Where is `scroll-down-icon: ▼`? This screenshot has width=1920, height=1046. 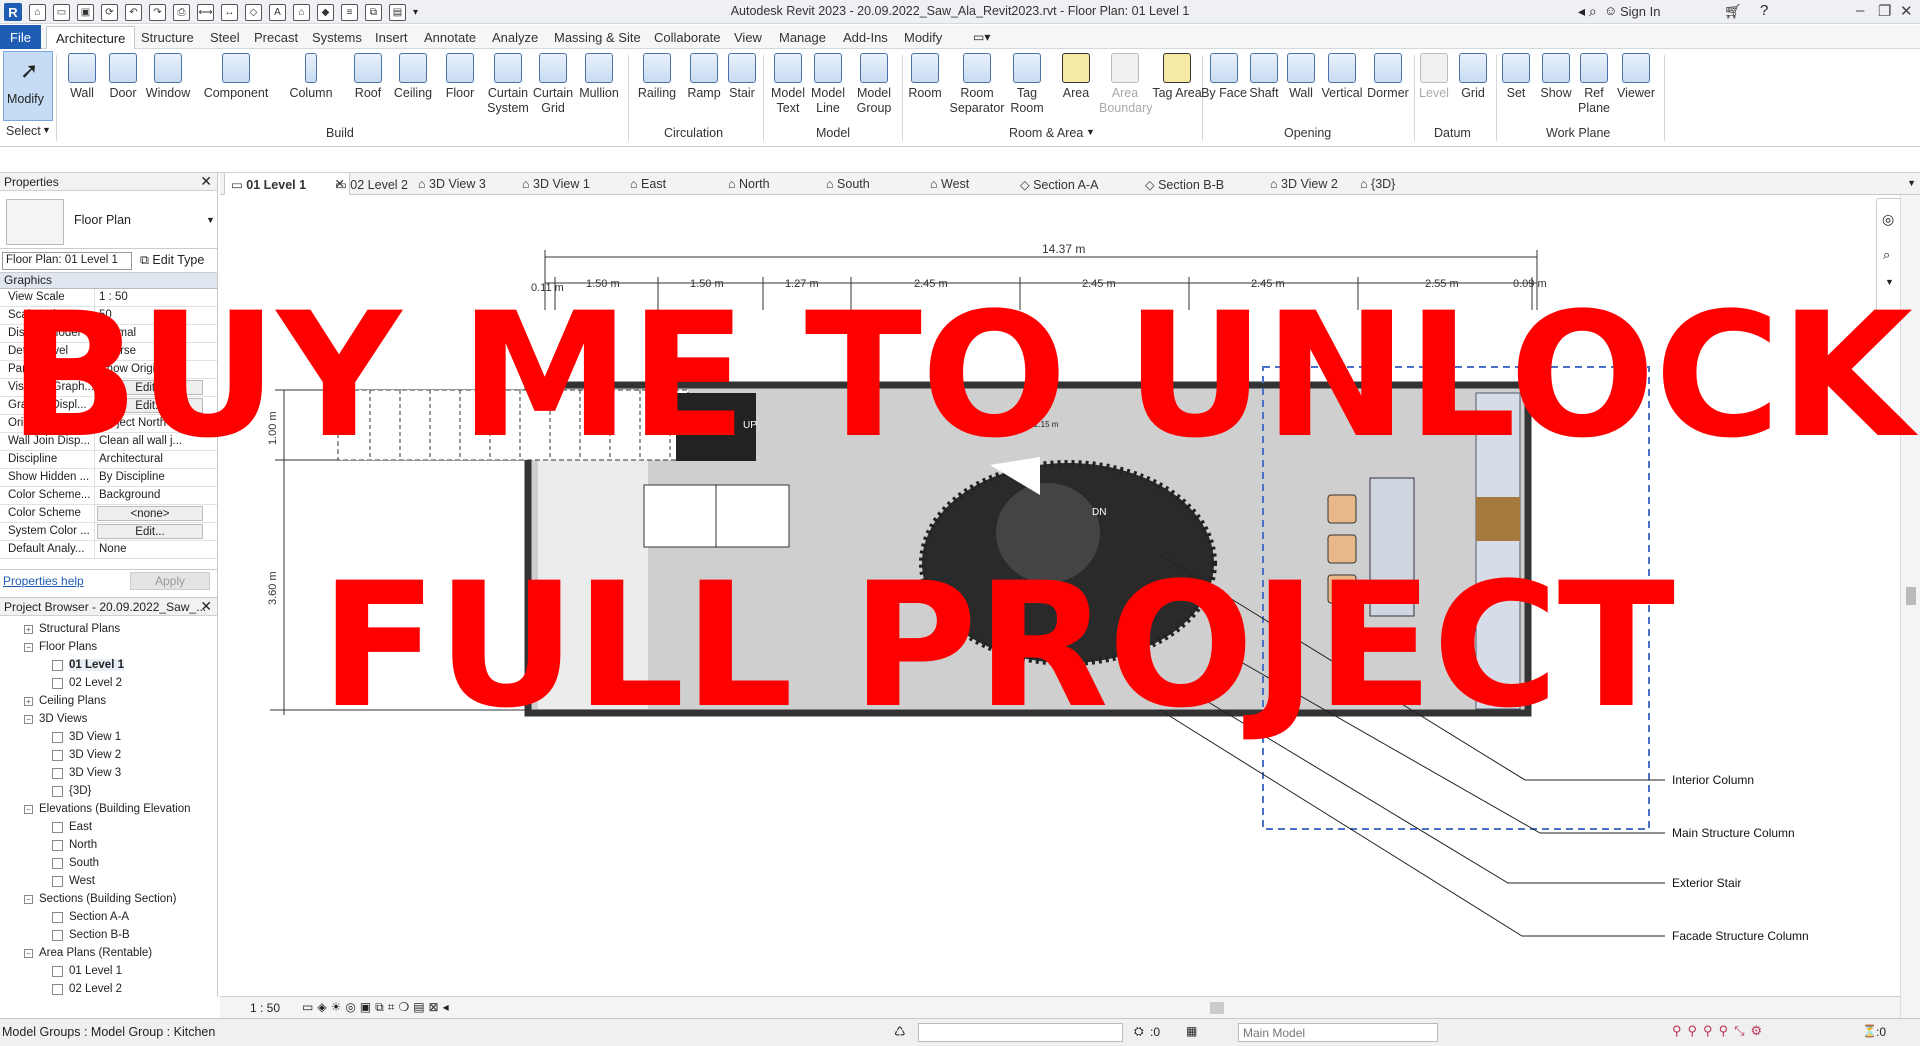 scroll-down-icon: ▼ is located at coordinates (1889, 282).